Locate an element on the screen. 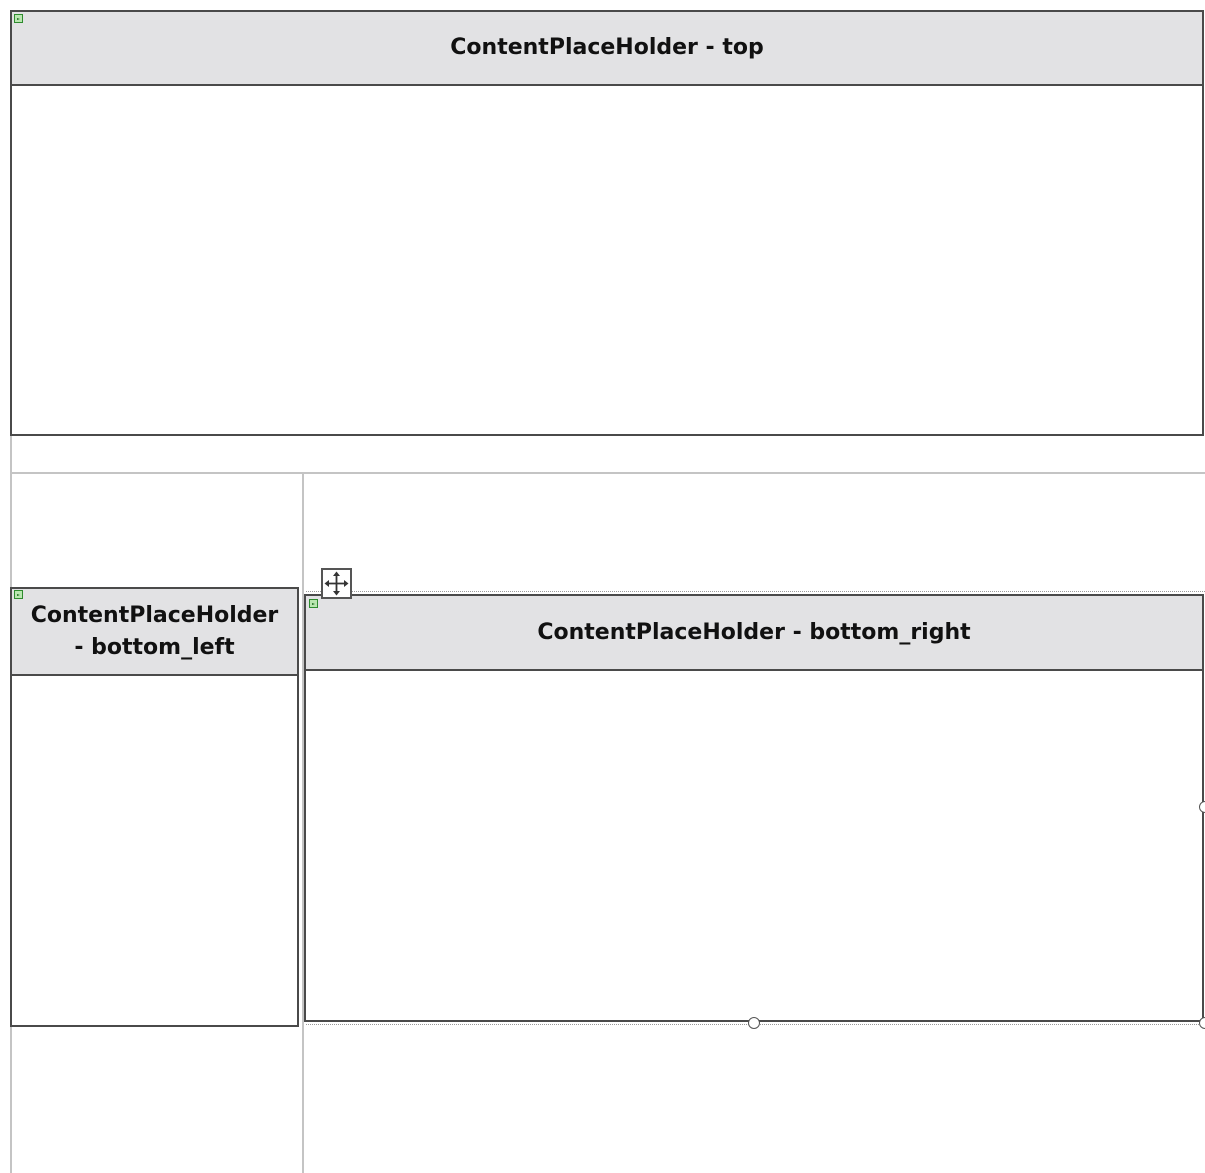 This screenshot has height=1173, width=1205. content-placeholder-bottom-left: ContentPlaceHolder - bottom_left is located at coordinates (154, 807).